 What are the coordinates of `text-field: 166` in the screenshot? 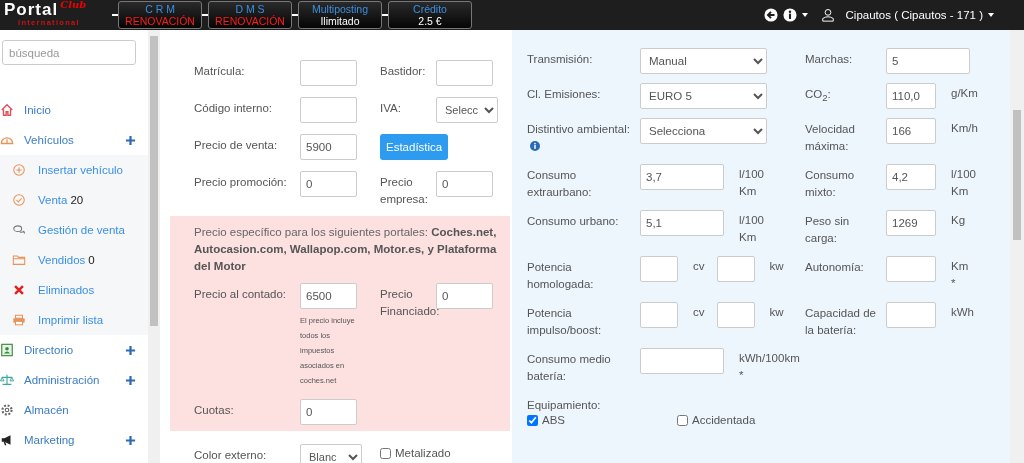 It's located at (911, 131).